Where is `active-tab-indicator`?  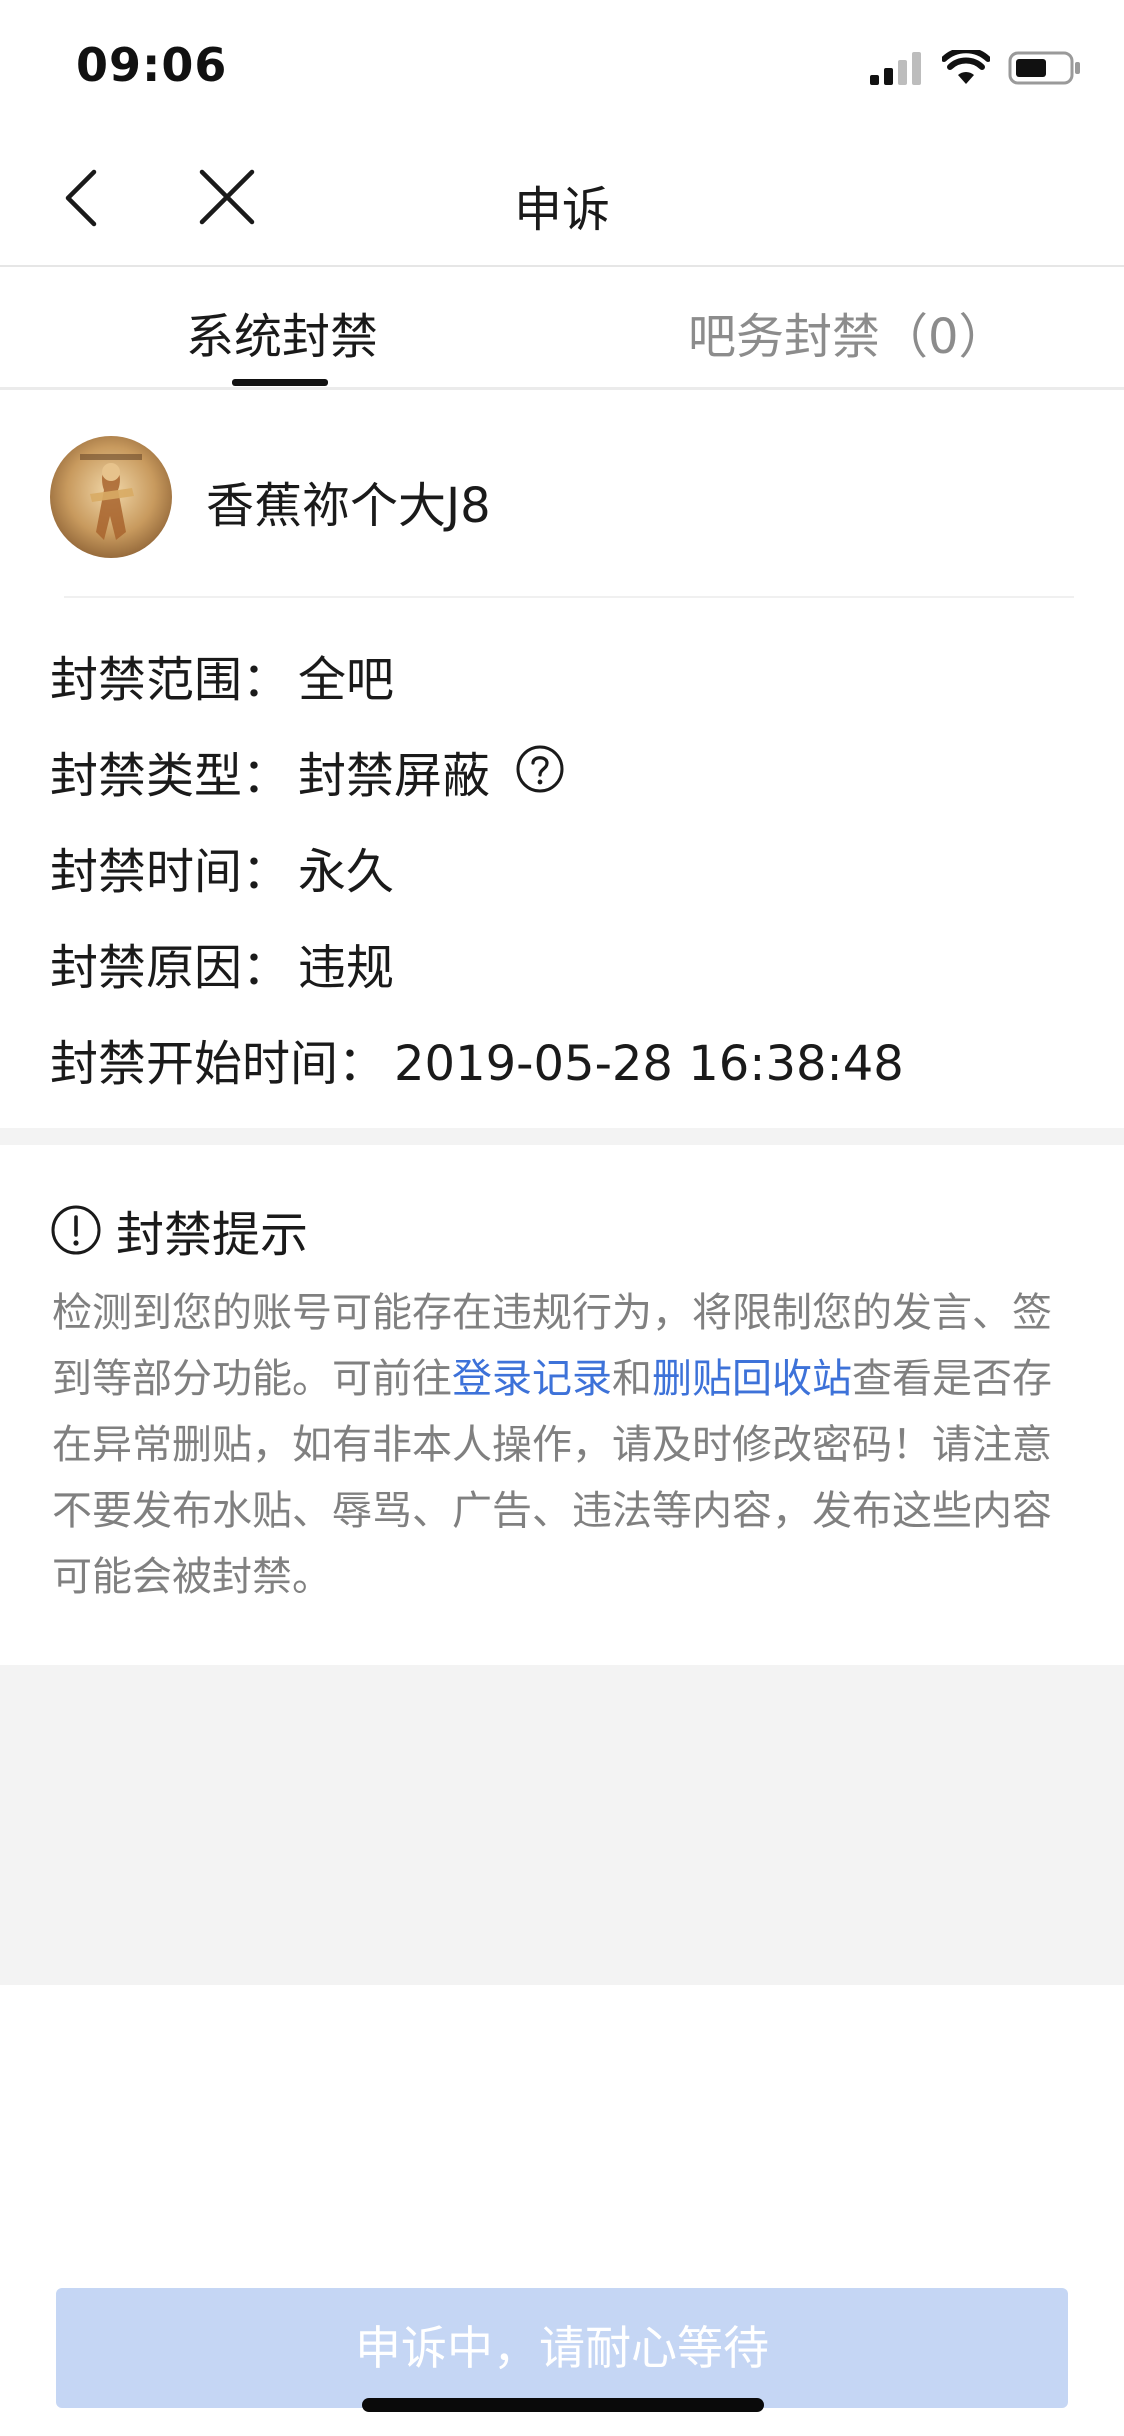
active-tab-indicator is located at coordinates (280, 382).